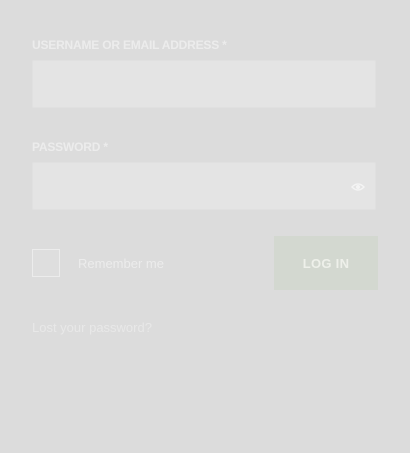 Image resolution: width=410 pixels, height=453 pixels. Describe the element at coordinates (66, 147) in the screenshot. I see `password-label-text: PASSWORD` at that location.